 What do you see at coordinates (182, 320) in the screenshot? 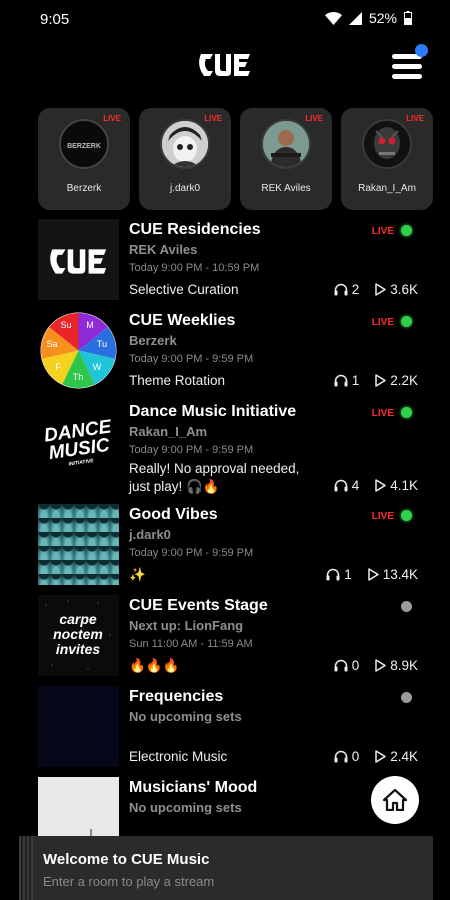
I see `room-title: CUE Weeklies` at bounding box center [182, 320].